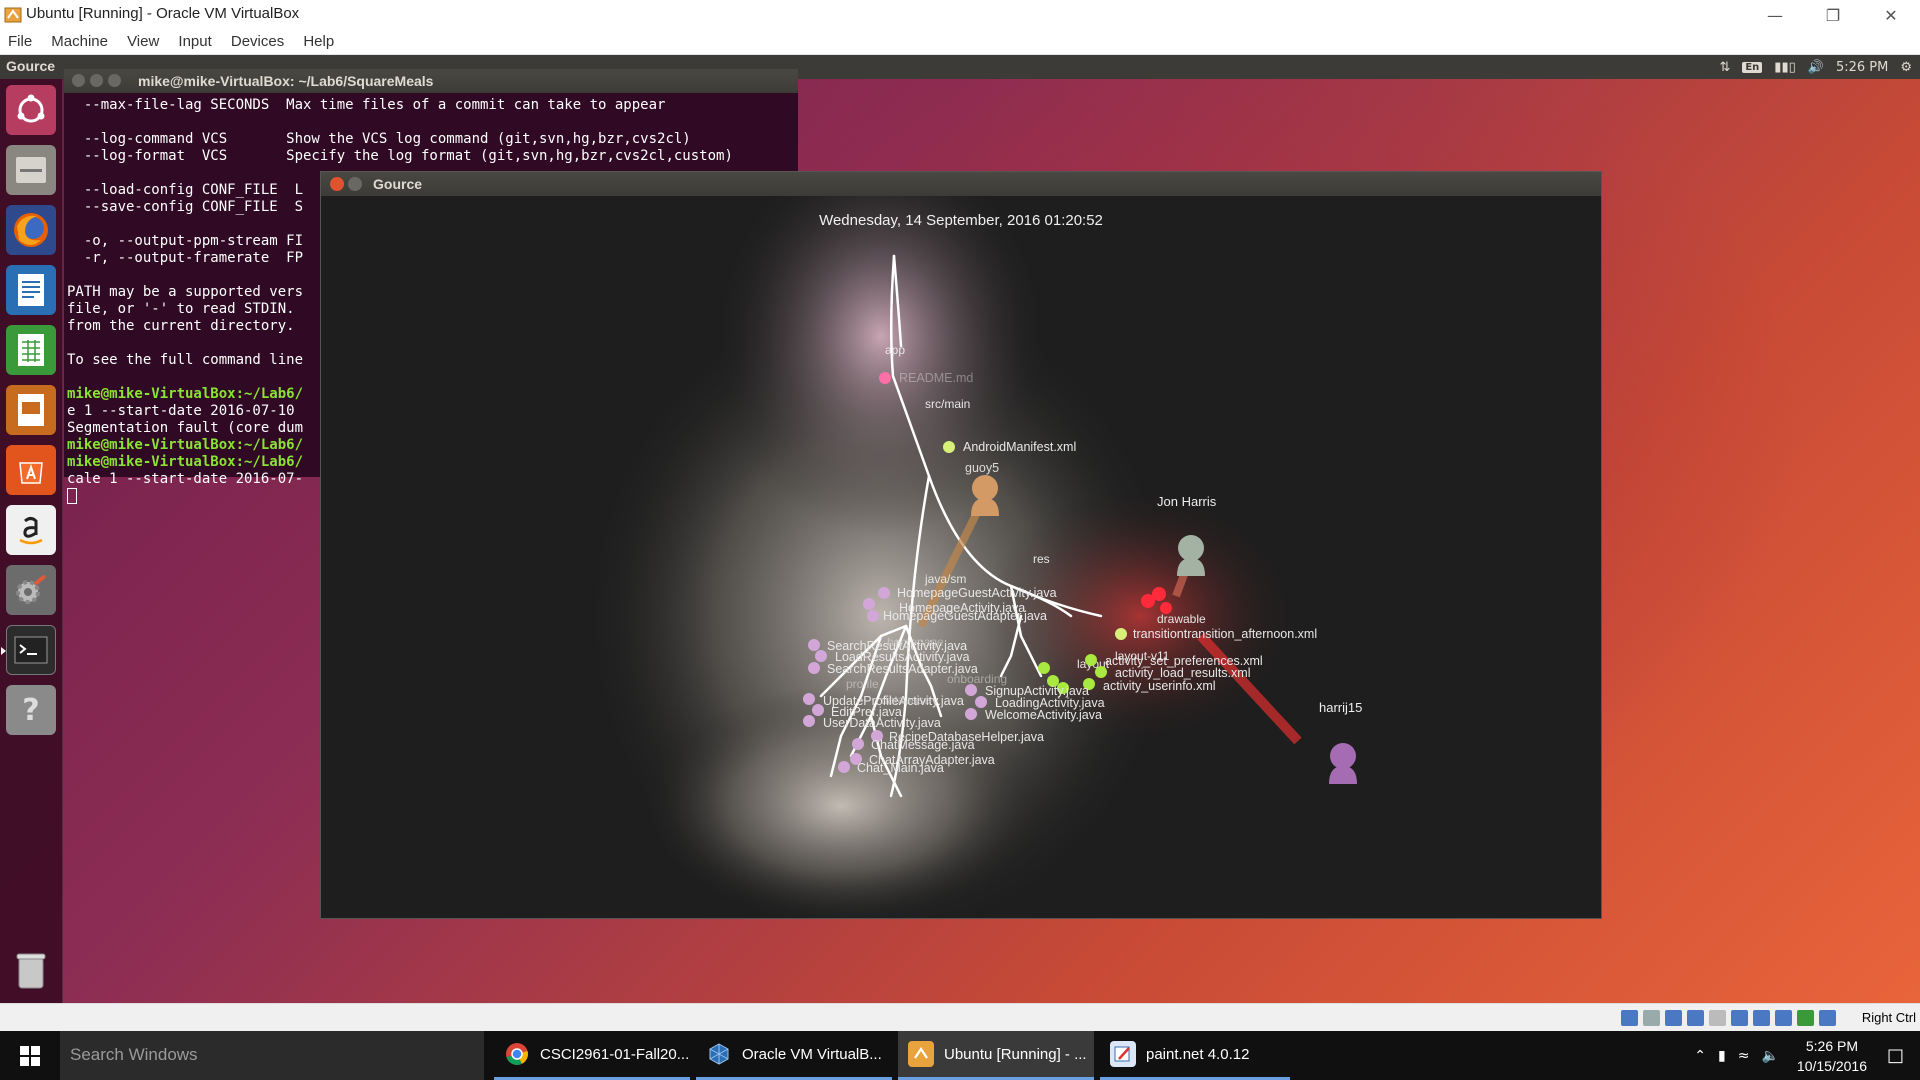 The width and height of the screenshot is (1920, 1080). What do you see at coordinates (31, 290) in the screenshot?
I see `libreoffice-writer-icon` at bounding box center [31, 290].